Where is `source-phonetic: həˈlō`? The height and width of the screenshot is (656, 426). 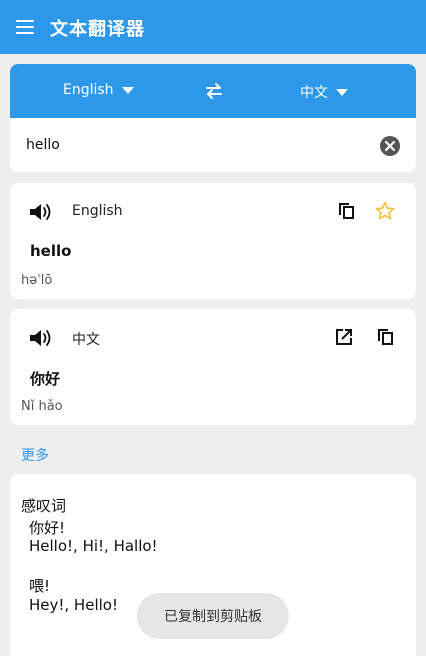 source-phonetic: həˈlō is located at coordinates (37, 280).